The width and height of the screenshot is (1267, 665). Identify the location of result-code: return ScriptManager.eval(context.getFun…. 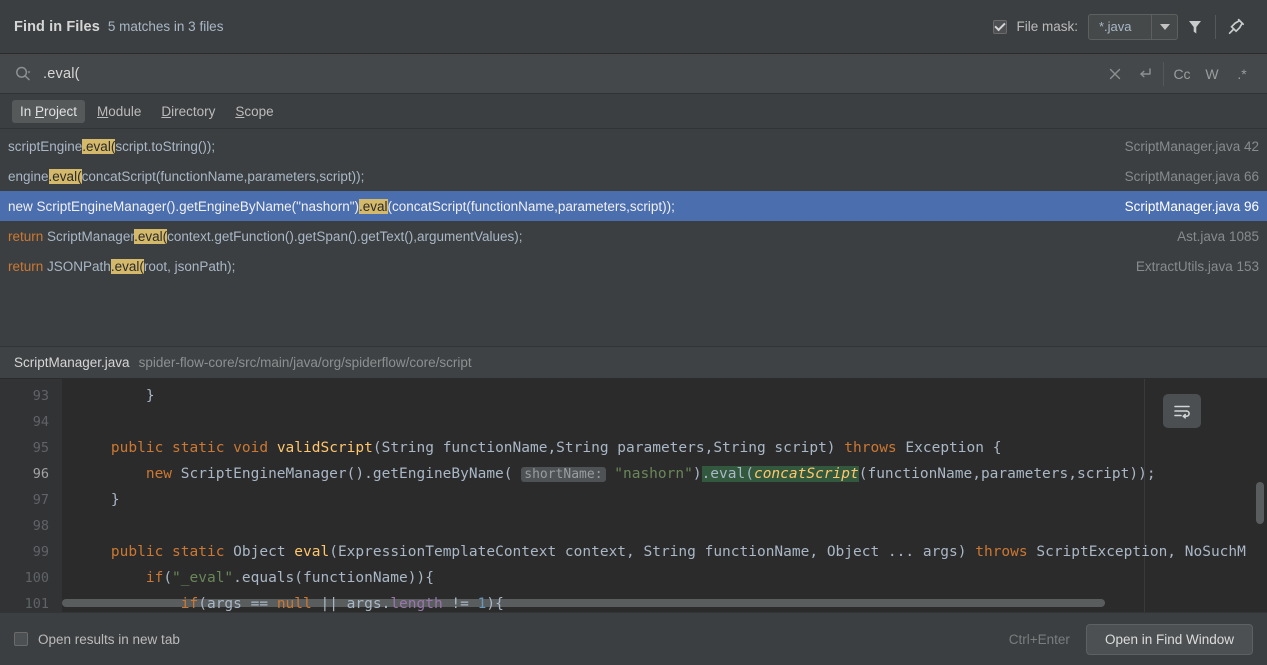
(265, 236).